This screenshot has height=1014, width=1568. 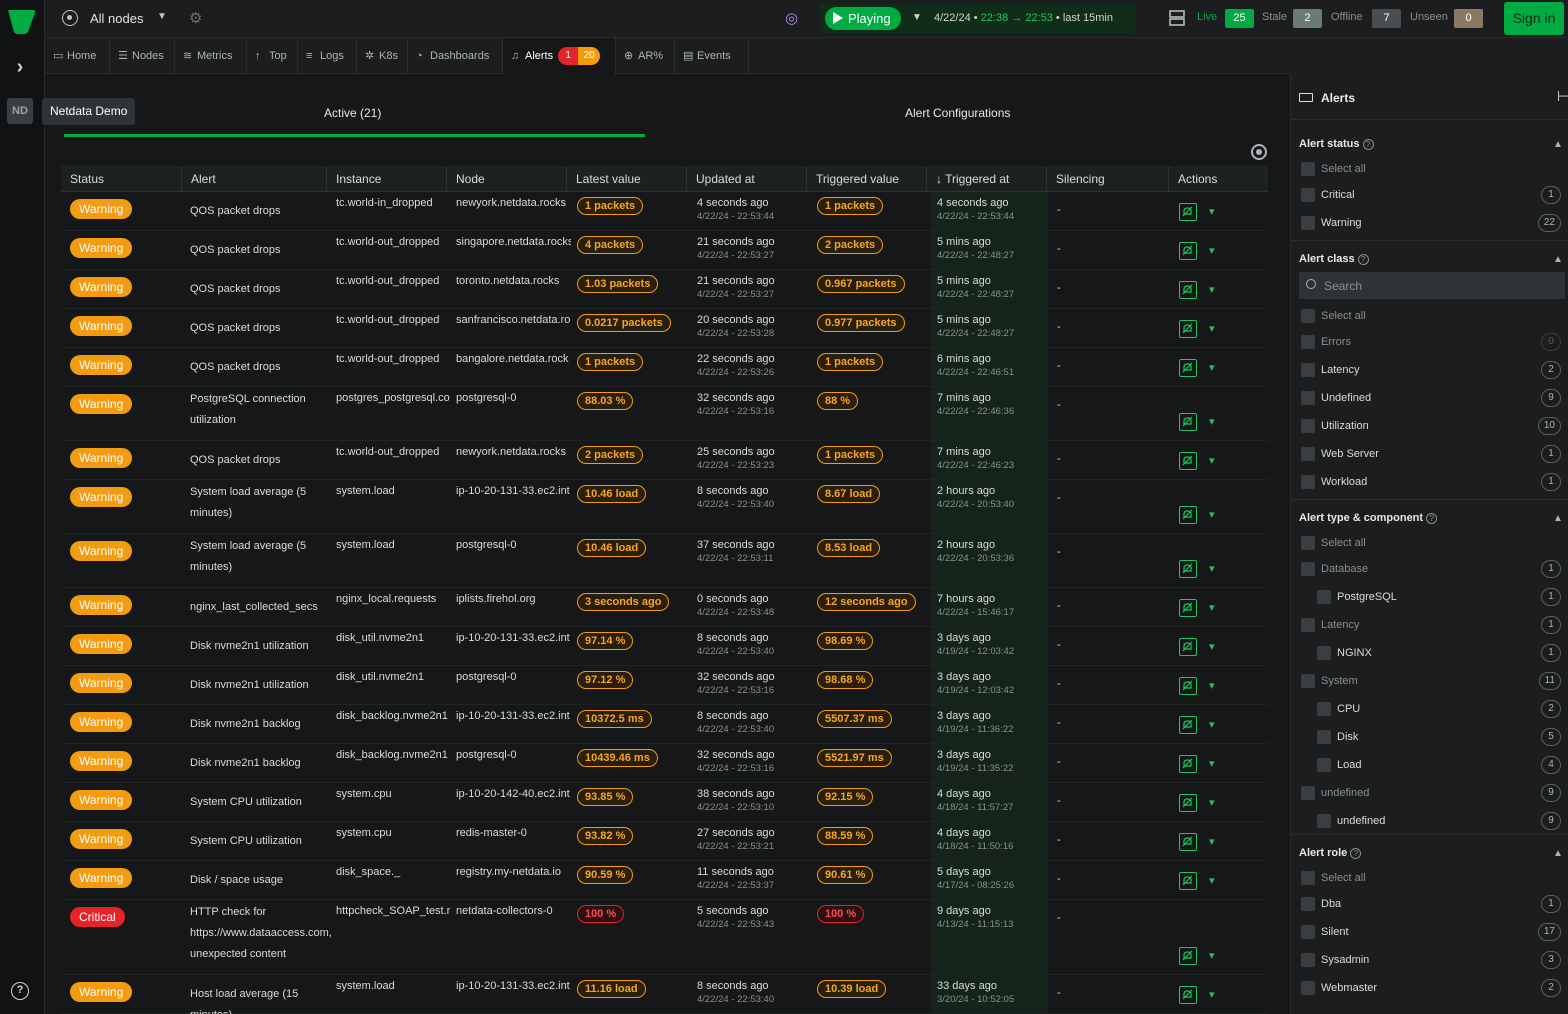 I want to click on node-name: sanfrancisco.netdata.ro, so click(x=513, y=320).